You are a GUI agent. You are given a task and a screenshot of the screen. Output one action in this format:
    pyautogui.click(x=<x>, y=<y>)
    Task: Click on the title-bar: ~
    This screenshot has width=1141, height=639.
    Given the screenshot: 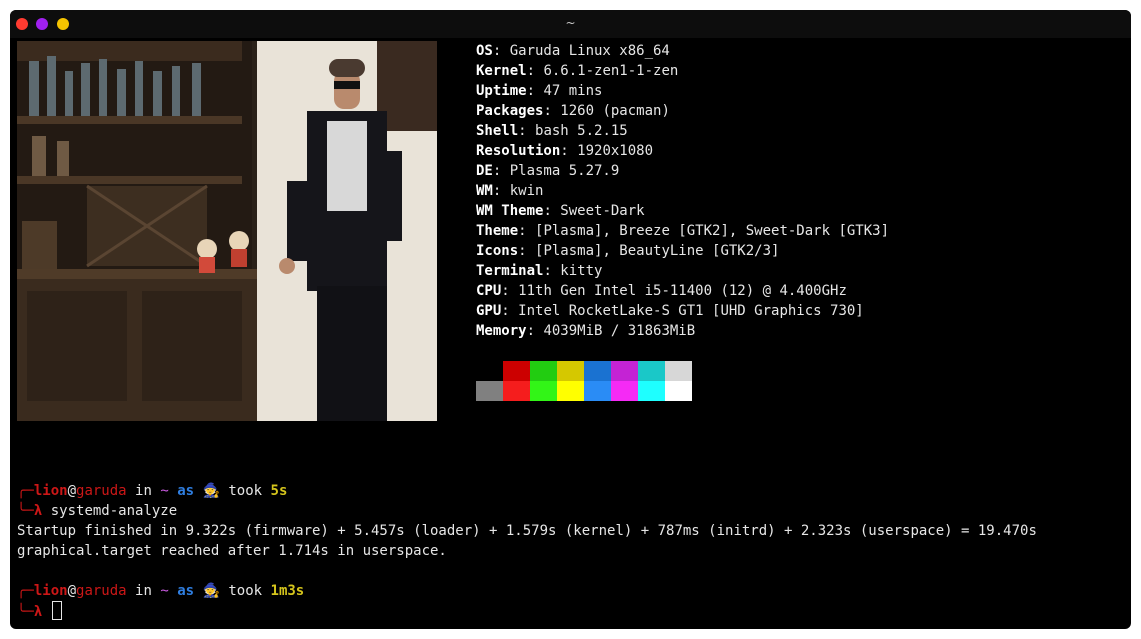 What is the action you would take?
    pyautogui.click(x=570, y=24)
    